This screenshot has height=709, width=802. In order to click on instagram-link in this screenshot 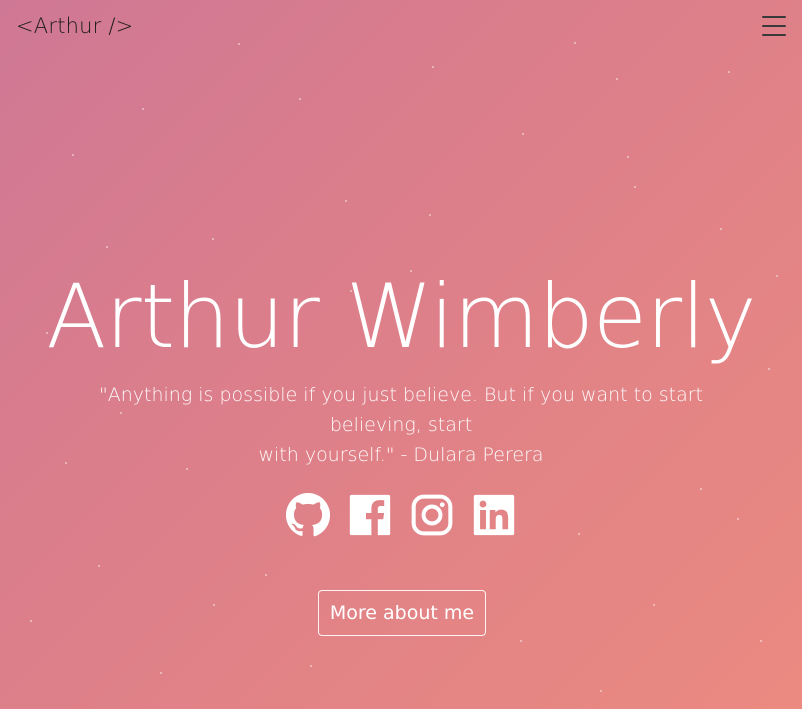, I will do `click(432, 515)`.